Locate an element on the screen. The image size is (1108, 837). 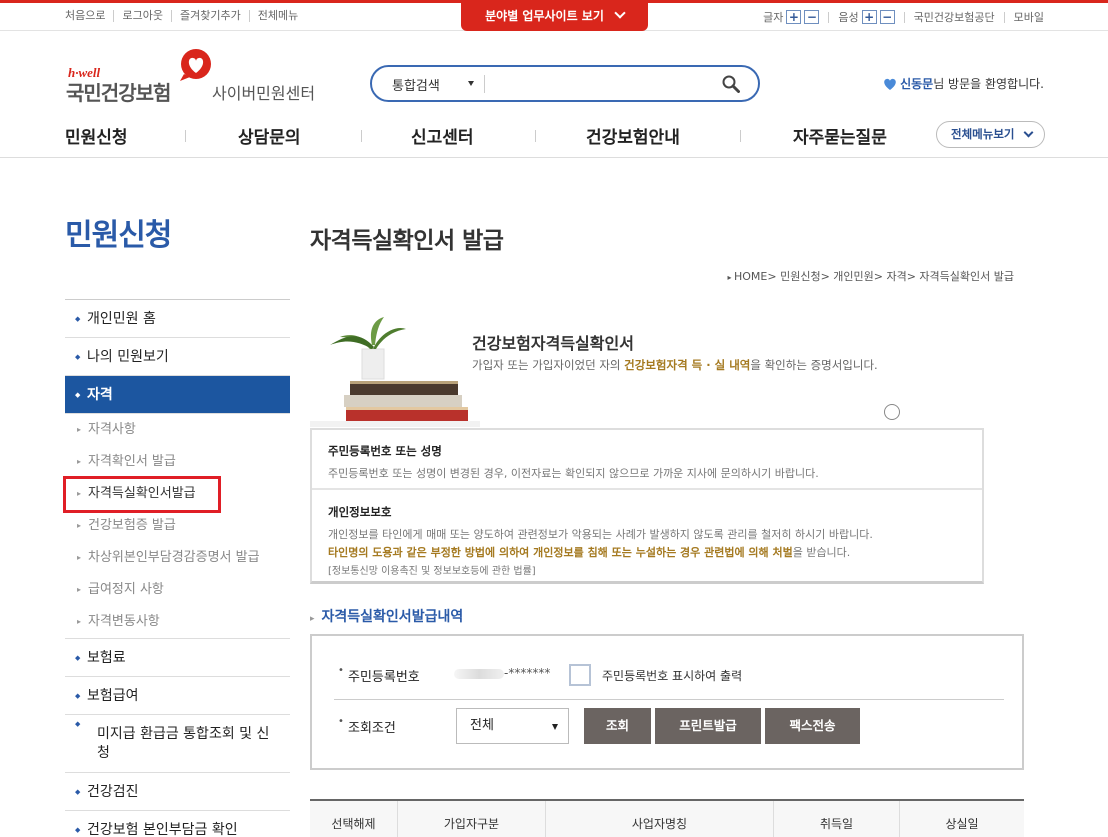
rrn-value: -******* is located at coordinates (502, 673).